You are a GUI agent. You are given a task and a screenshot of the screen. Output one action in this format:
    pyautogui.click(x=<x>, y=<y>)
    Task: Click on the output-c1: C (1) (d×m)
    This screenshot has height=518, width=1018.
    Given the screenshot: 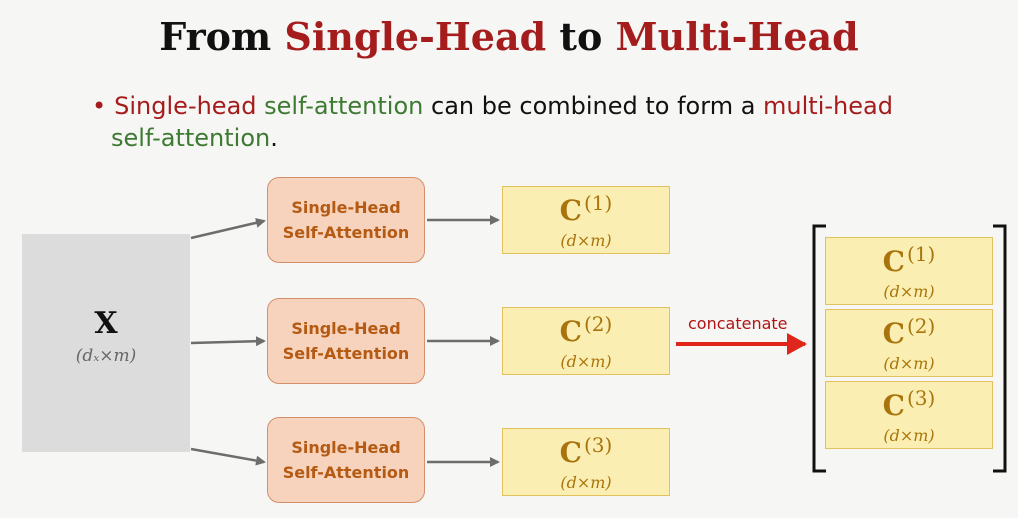 What is the action you would take?
    pyautogui.click(x=586, y=220)
    